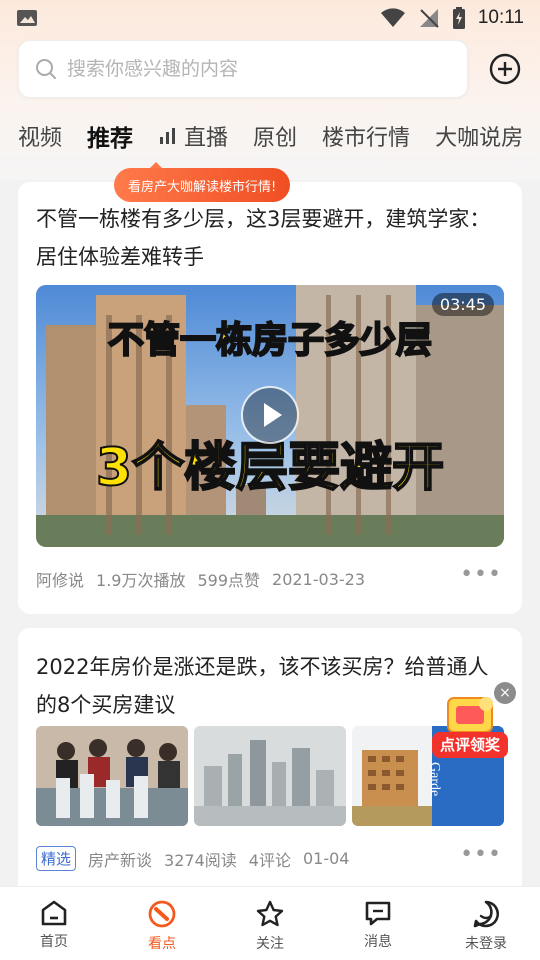  I want to click on profile-icon, so click(486, 914).